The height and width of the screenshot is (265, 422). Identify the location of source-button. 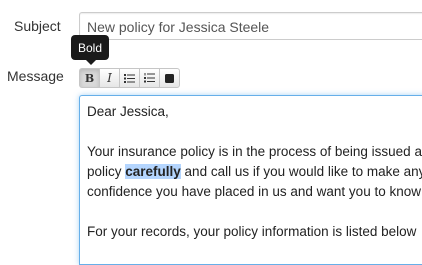
(169, 78).